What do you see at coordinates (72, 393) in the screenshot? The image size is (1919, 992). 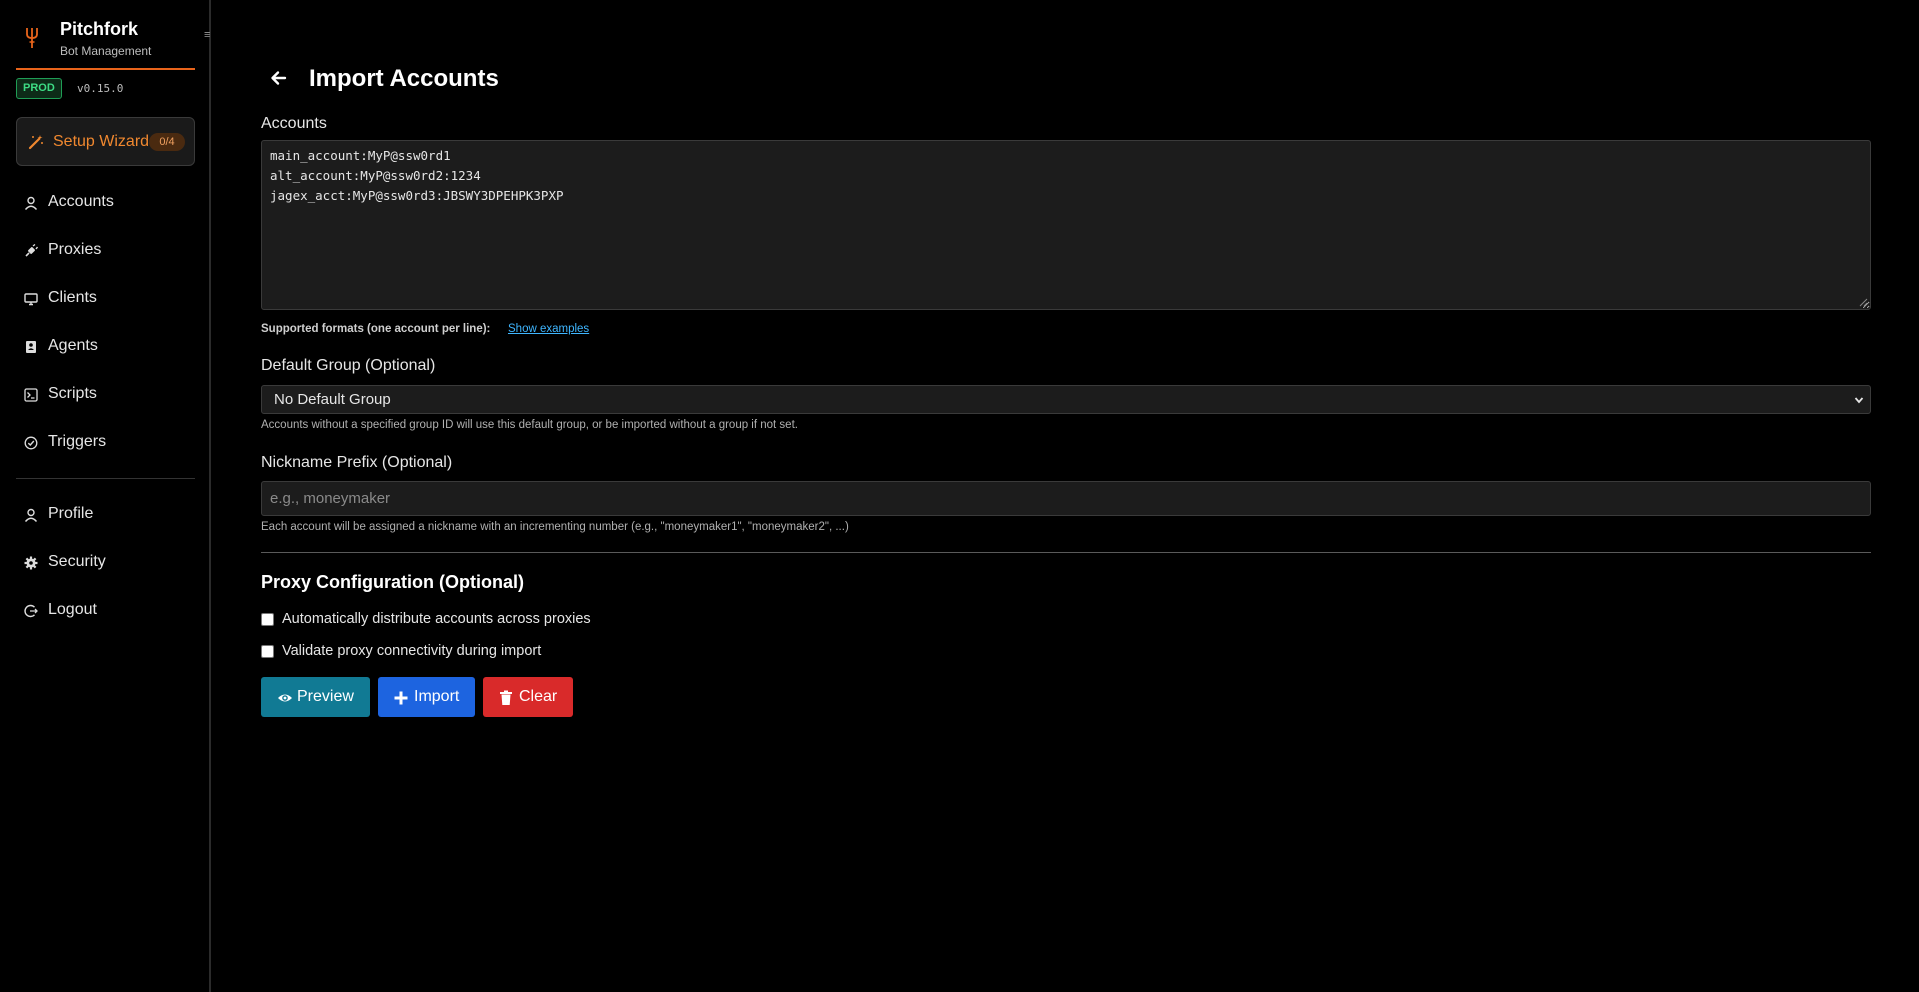 I see `nav-item-label: Scripts` at bounding box center [72, 393].